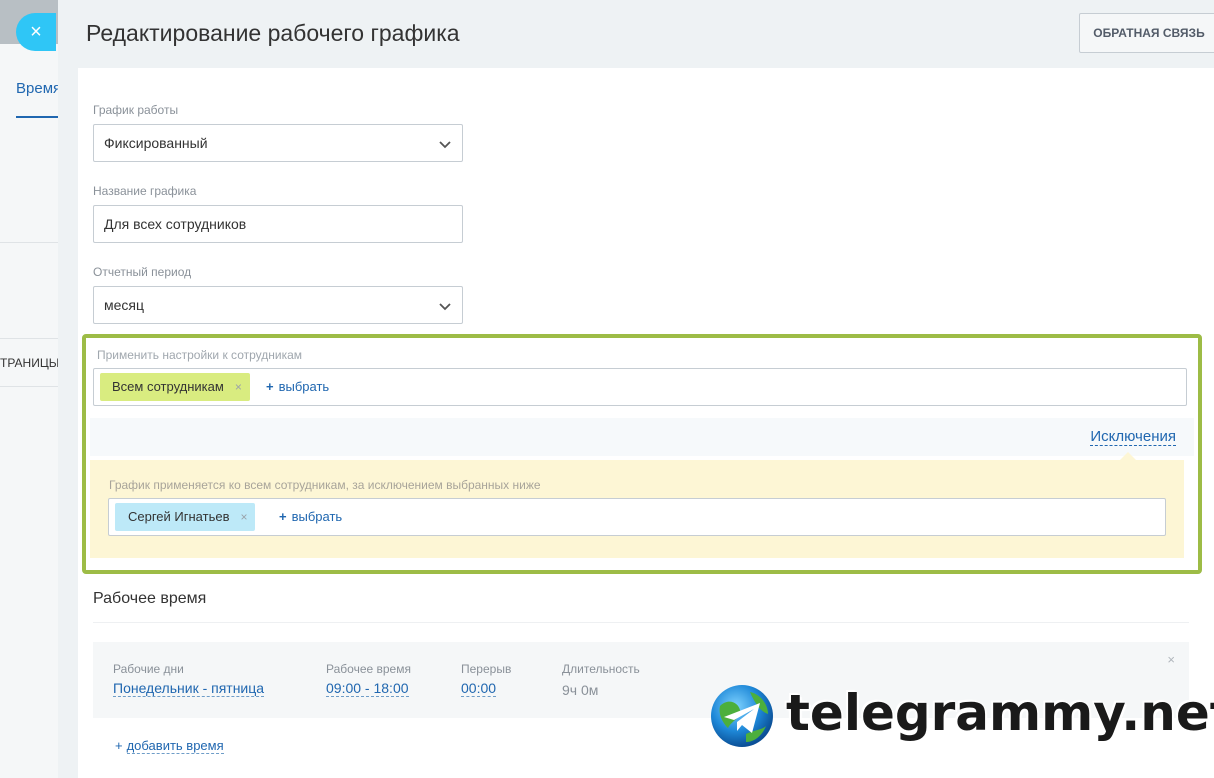 This screenshot has height=778, width=1214. I want to click on schedule-name-value: Для всех сотрудников, so click(175, 224).